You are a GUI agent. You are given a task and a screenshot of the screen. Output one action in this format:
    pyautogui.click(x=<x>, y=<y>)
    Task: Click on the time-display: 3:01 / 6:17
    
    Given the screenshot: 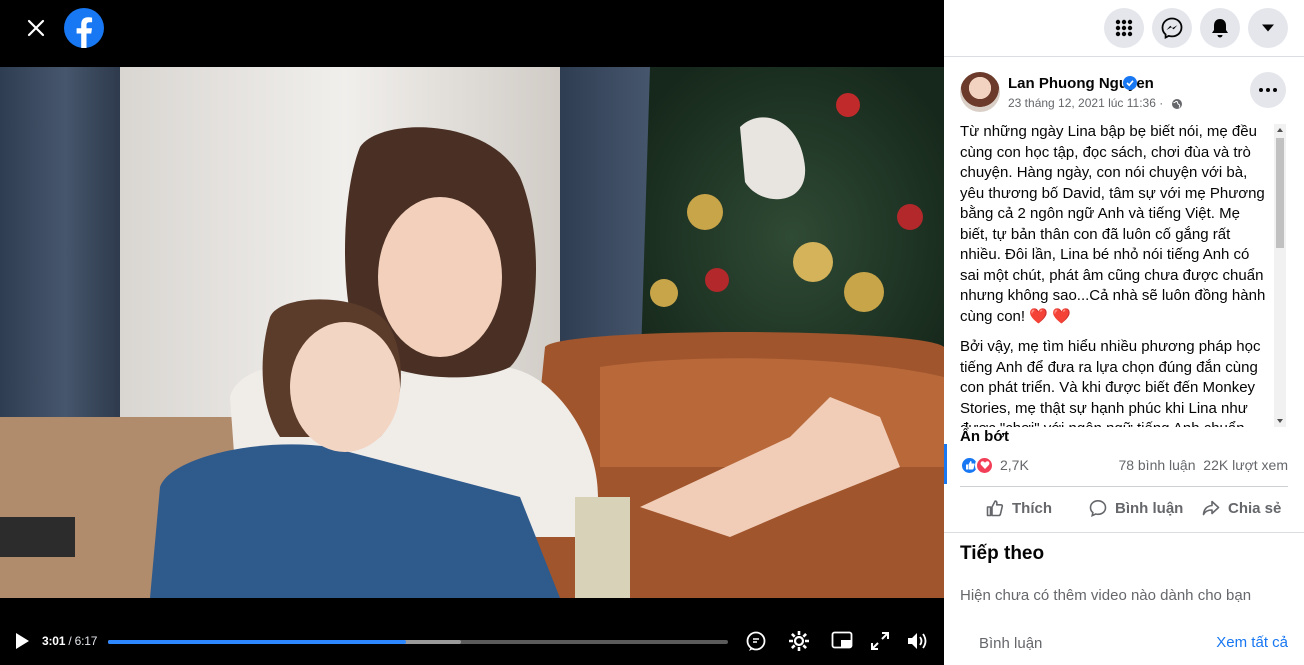 What is the action you would take?
    pyautogui.click(x=70, y=641)
    